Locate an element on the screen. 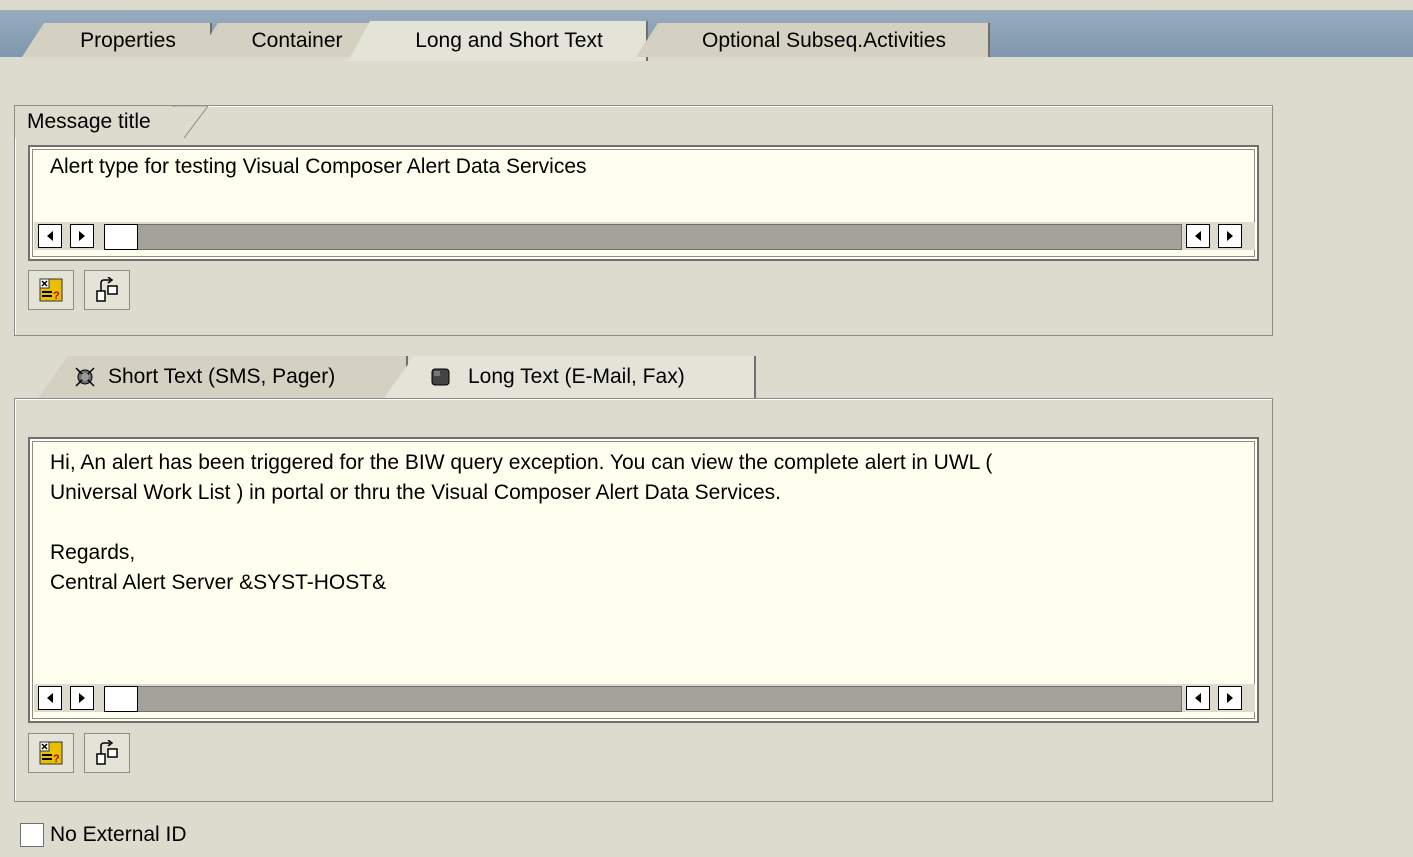 Image resolution: width=1413 pixels, height=857 pixels. long-text-hscrollbar is located at coordinates (644, 698).